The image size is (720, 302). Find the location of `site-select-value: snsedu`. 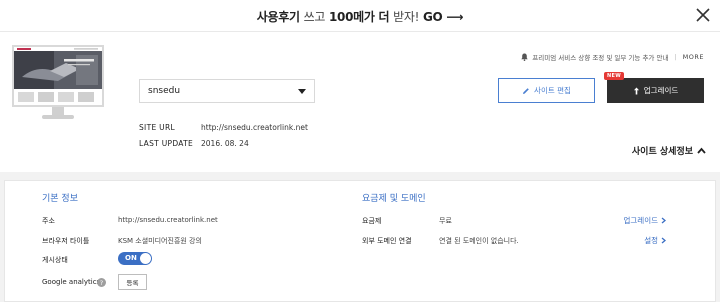

site-select-value: snsedu is located at coordinates (164, 91).